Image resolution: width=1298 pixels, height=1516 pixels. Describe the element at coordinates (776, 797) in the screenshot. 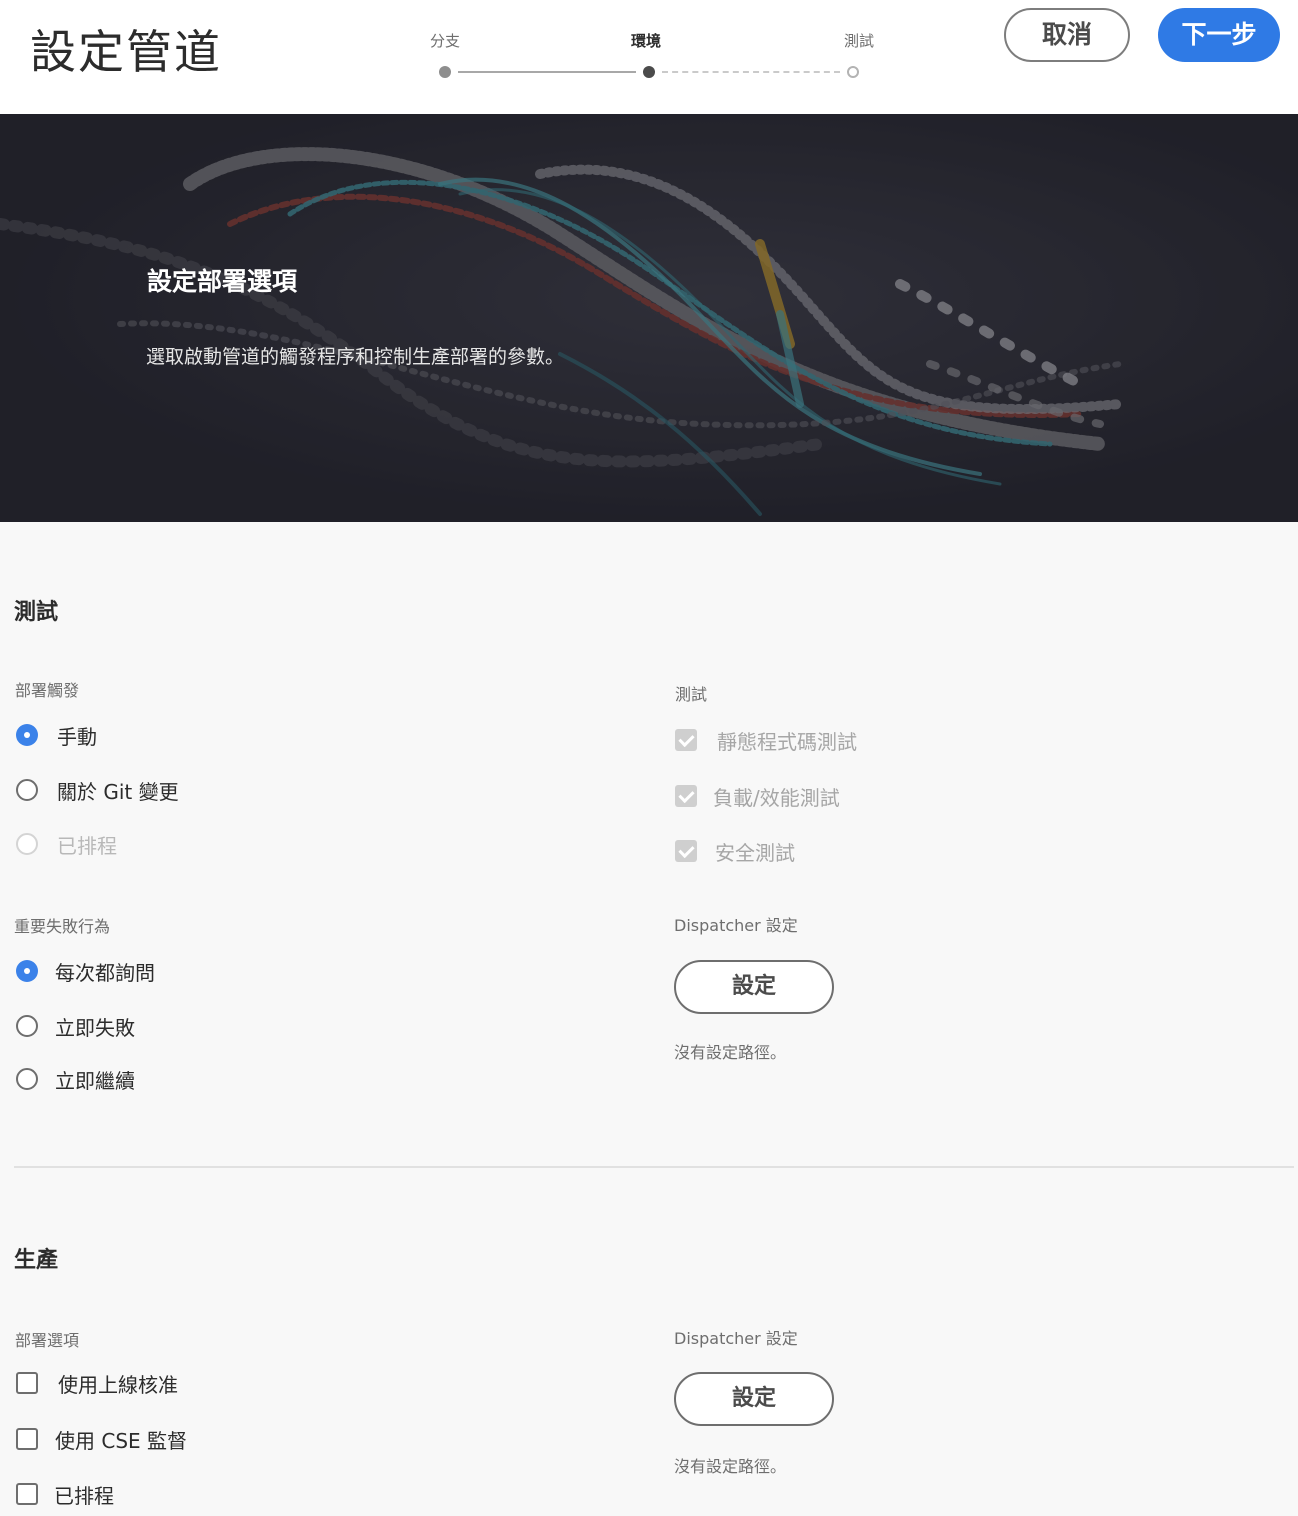

I see `checkbox-label: 負載/效能測試` at that location.